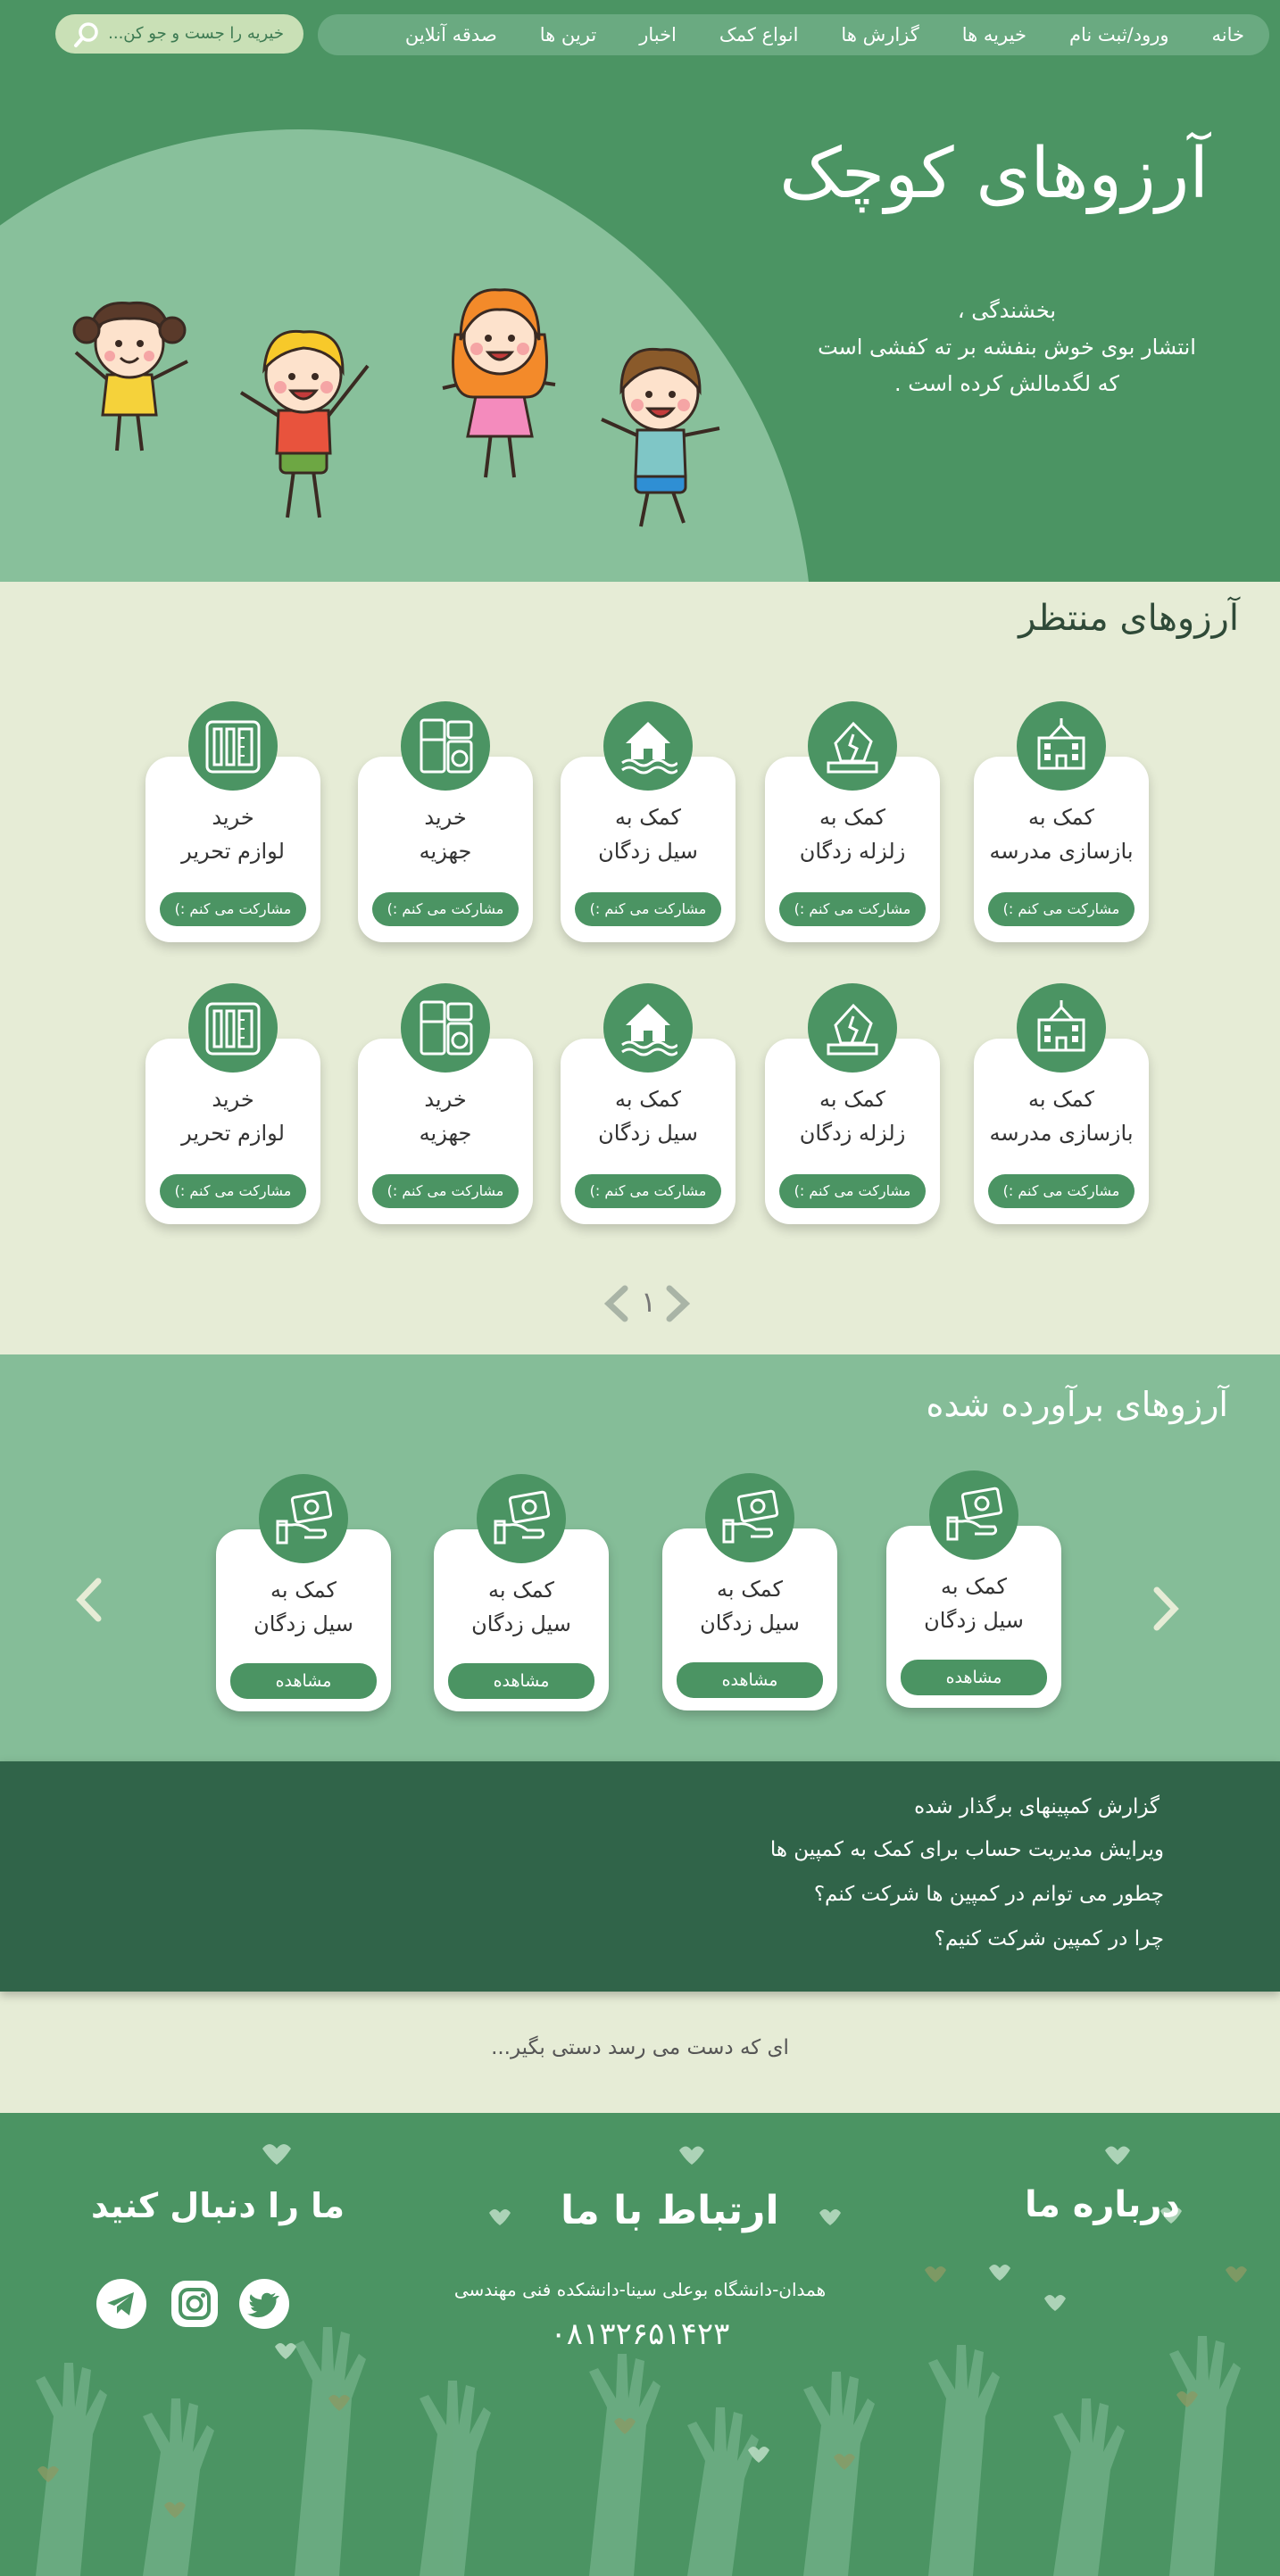 The image size is (1280, 2576). Describe the element at coordinates (130, 376) in the screenshot. I see `kid-1-illustration` at that location.